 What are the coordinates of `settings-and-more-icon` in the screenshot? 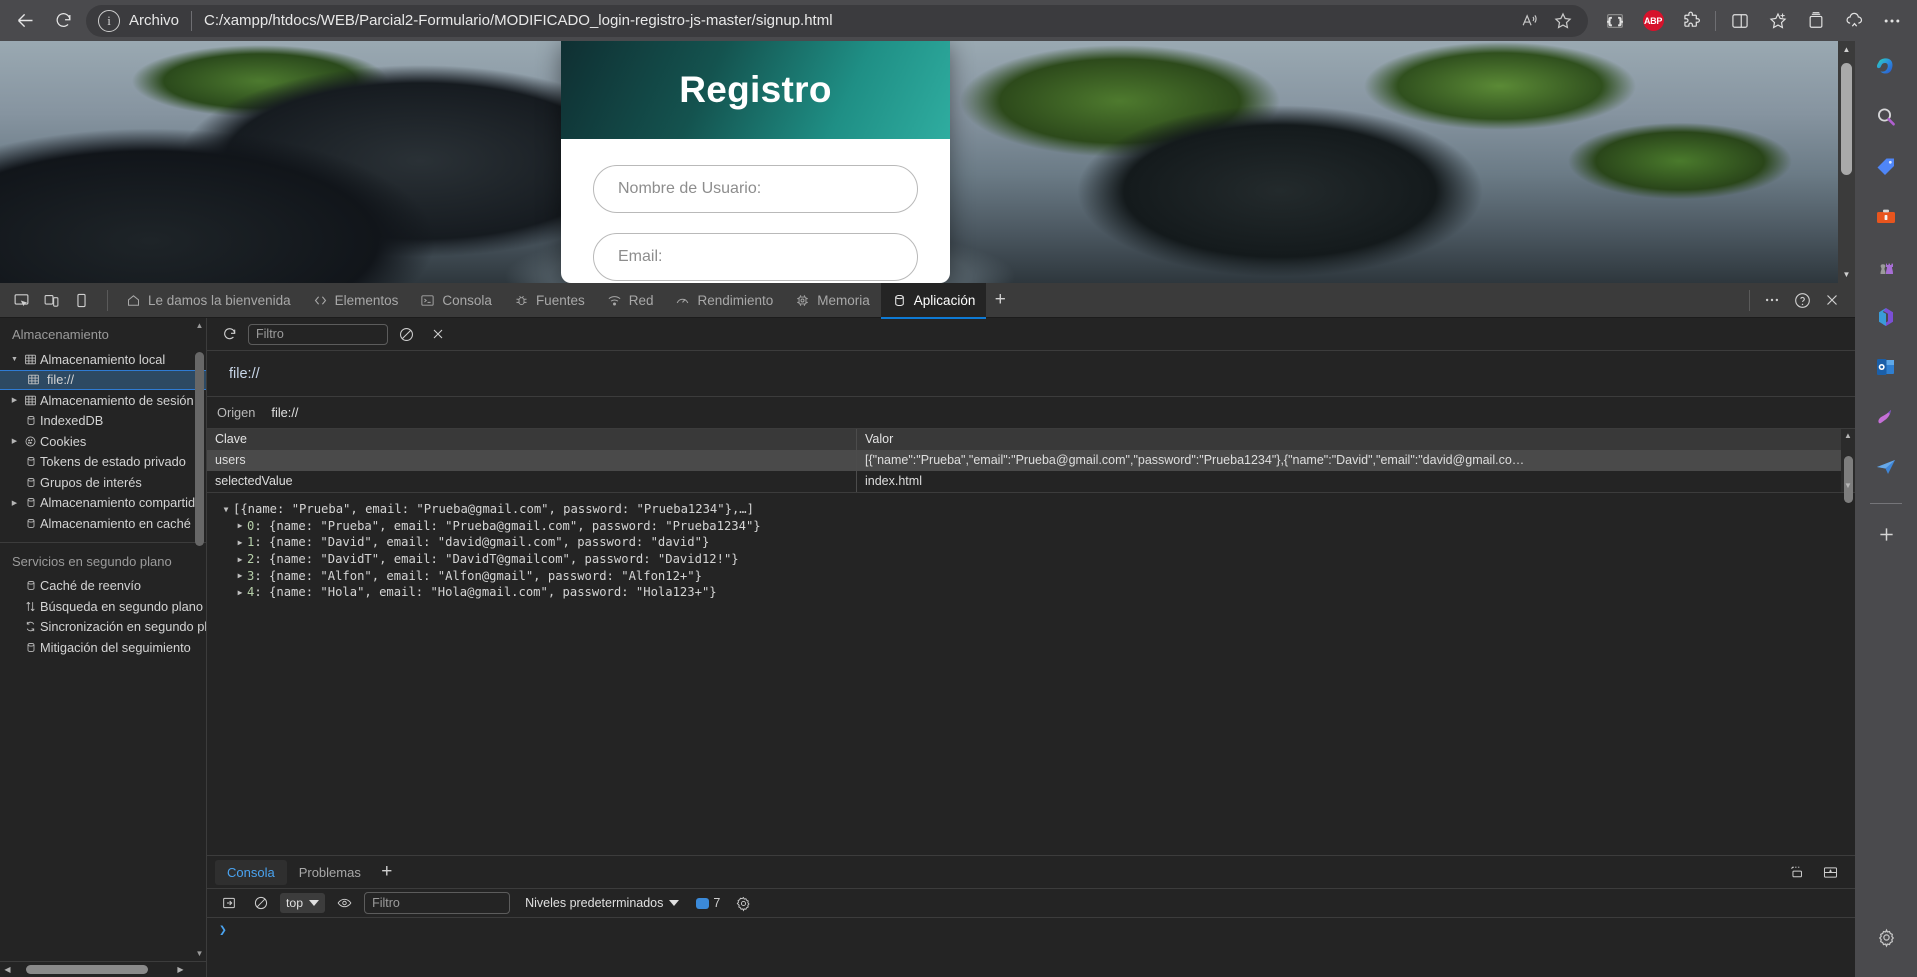 It's located at (1892, 21).